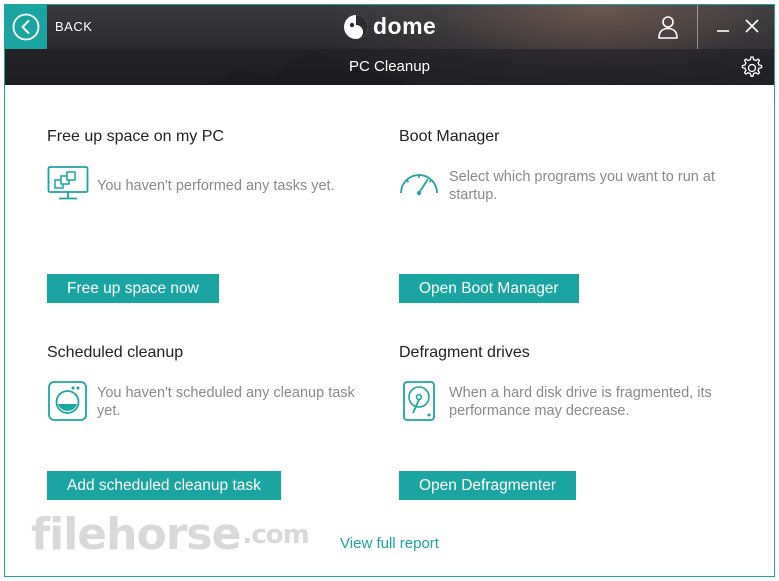  I want to click on free-space-desc: You haven't performed any tasks yet., so click(216, 186).